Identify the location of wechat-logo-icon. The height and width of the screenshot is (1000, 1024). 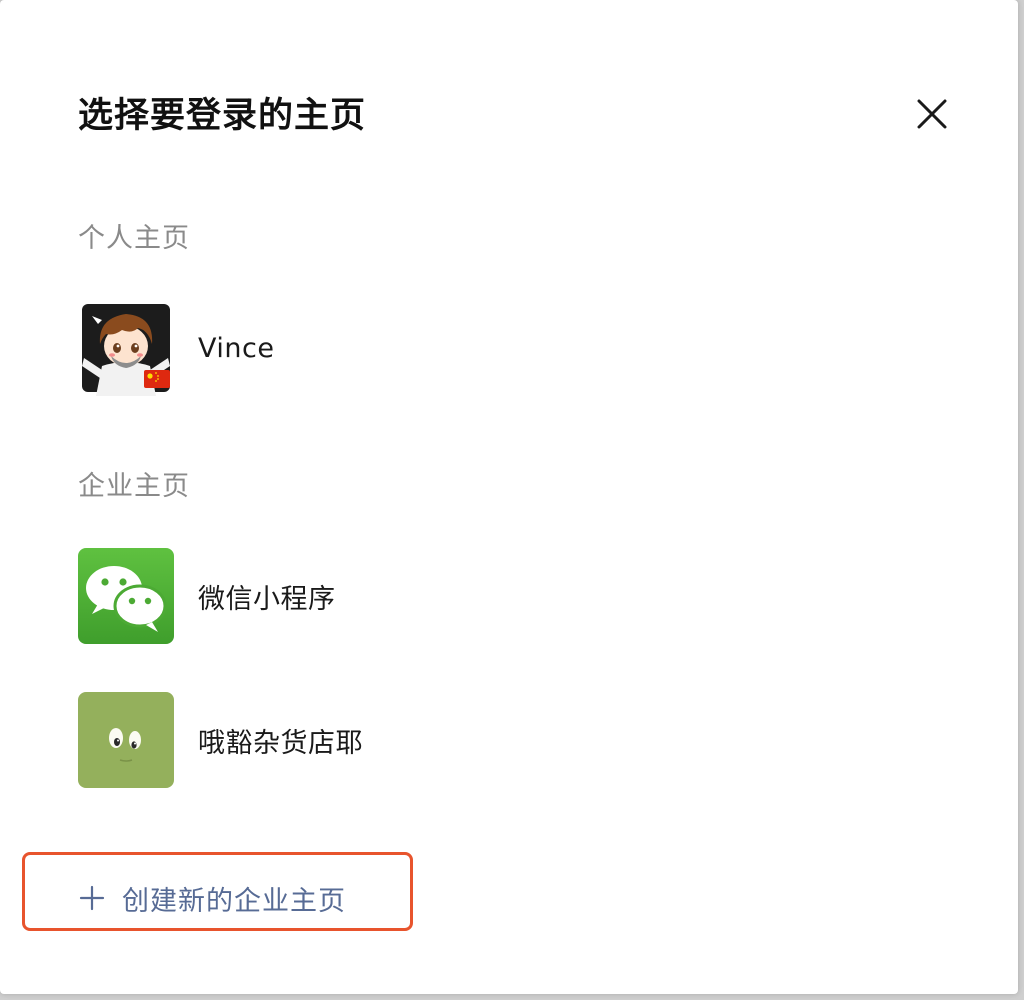
(126, 596).